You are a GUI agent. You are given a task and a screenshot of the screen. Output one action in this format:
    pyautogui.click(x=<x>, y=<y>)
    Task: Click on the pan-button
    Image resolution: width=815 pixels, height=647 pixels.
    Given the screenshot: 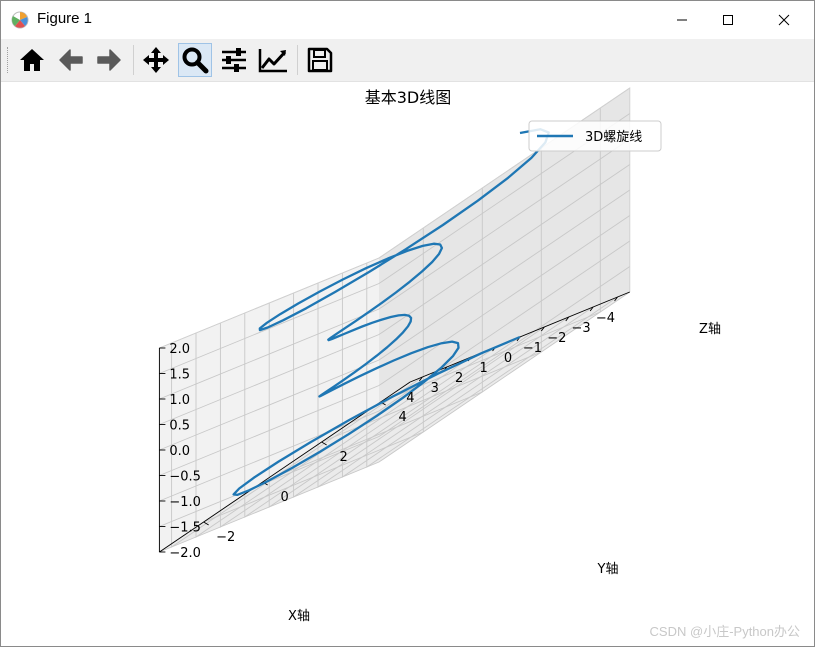 What is the action you would take?
    pyautogui.click(x=156, y=60)
    